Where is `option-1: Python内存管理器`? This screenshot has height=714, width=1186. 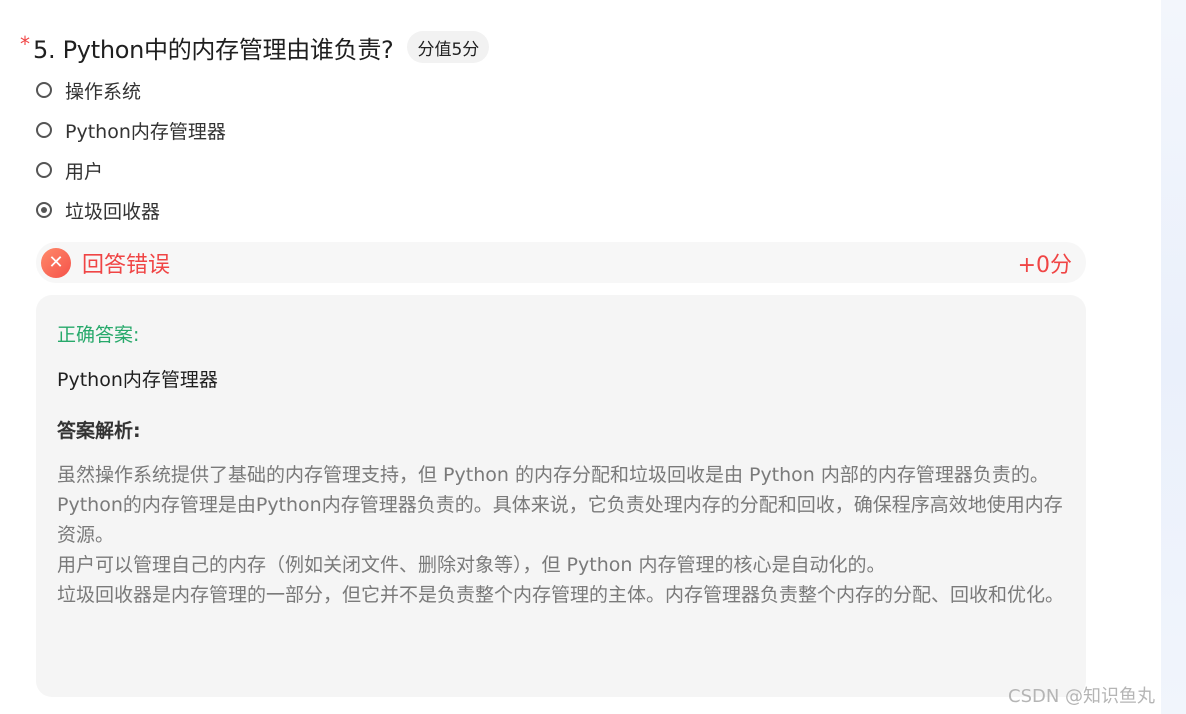
option-1: Python内存管理器 is located at coordinates (131, 130).